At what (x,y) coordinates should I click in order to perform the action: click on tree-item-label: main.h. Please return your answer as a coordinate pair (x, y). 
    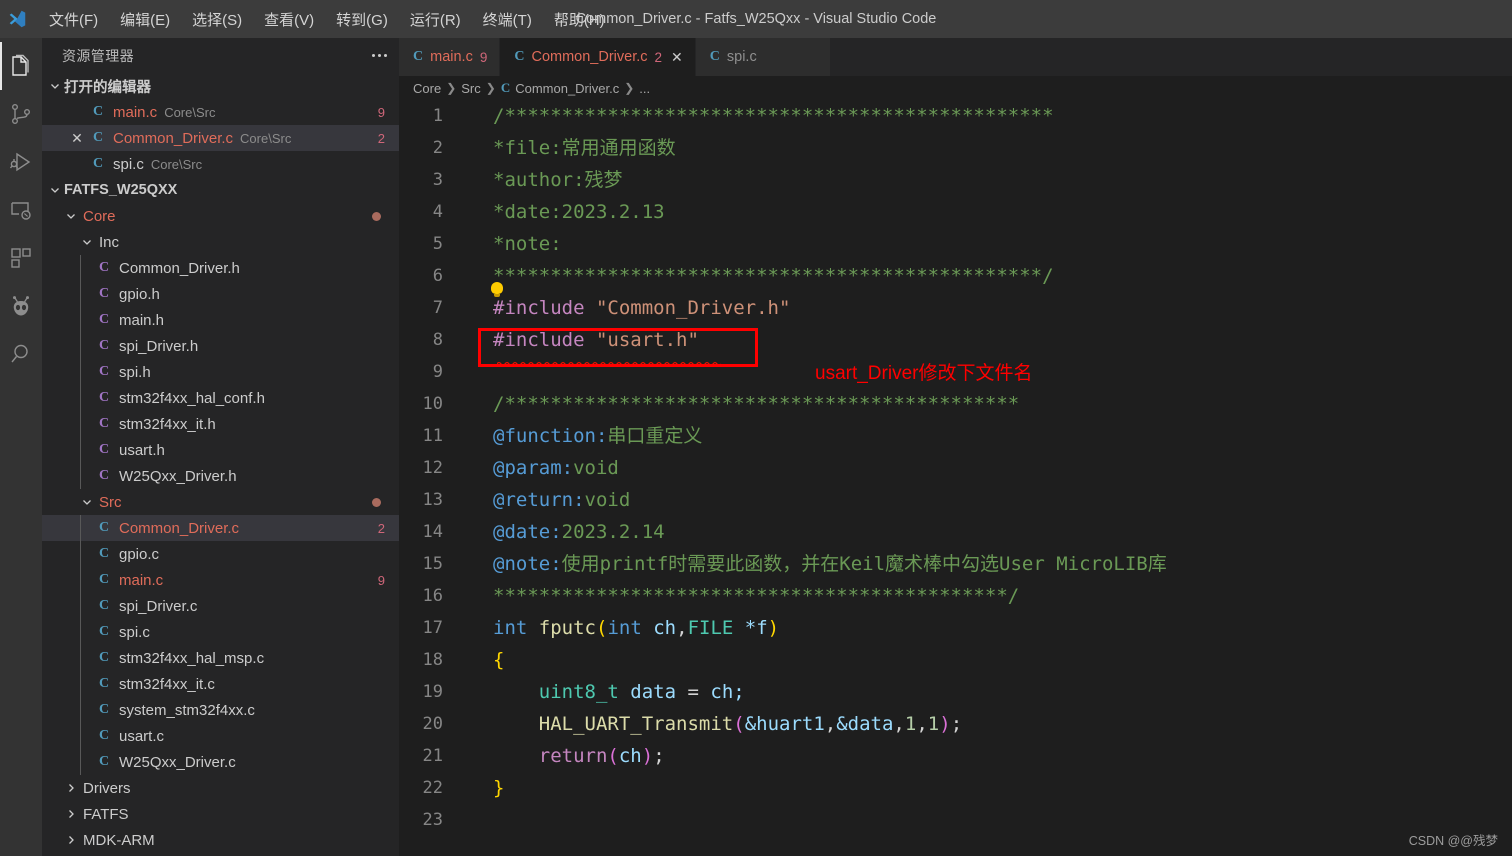
    Looking at the image, I should click on (142, 320).